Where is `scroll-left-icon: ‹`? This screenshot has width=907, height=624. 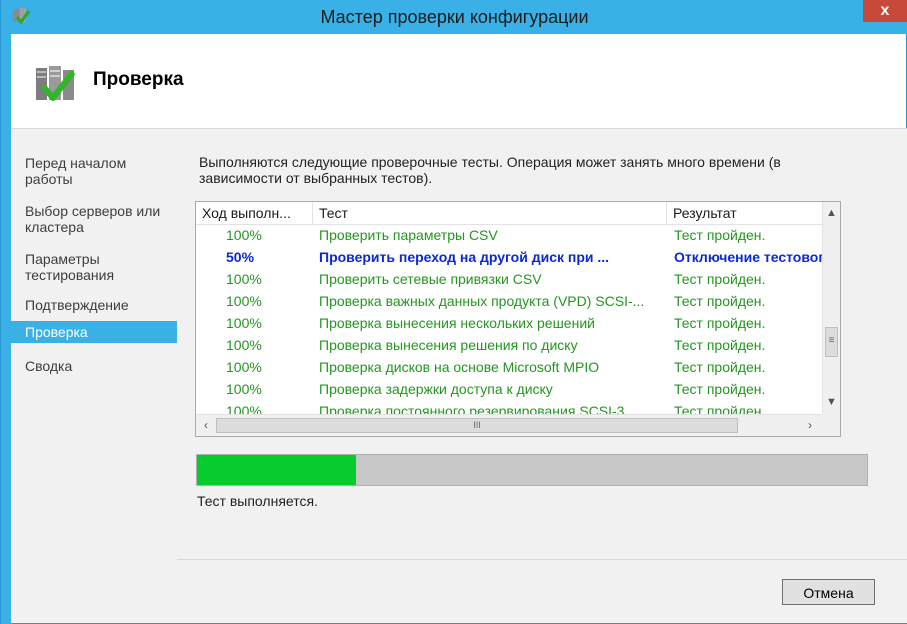 scroll-left-icon: ‹ is located at coordinates (206, 425).